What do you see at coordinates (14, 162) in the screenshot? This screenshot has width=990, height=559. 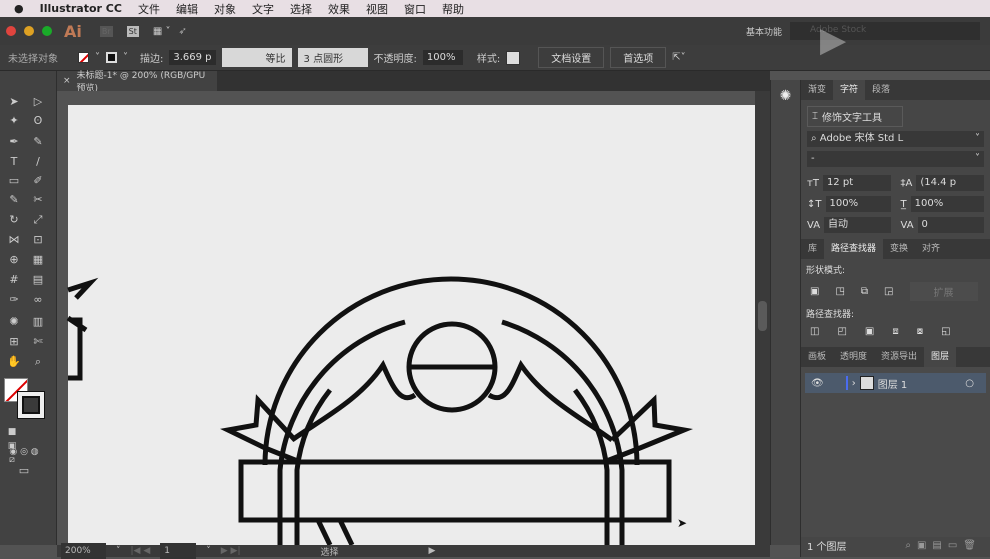 I see `type-tool-icon: T` at bounding box center [14, 162].